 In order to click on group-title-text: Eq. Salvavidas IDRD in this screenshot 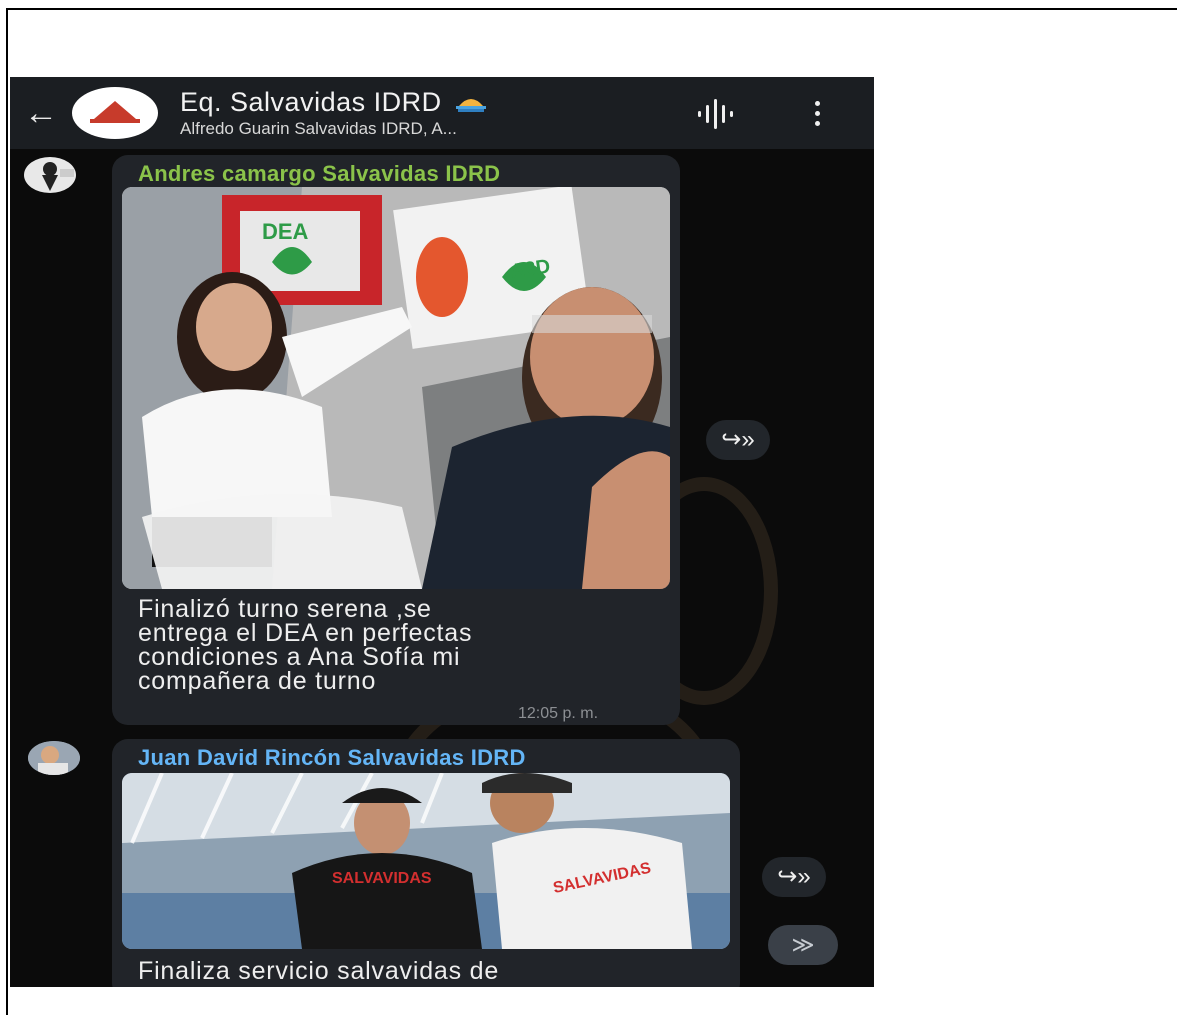, I will do `click(311, 102)`.